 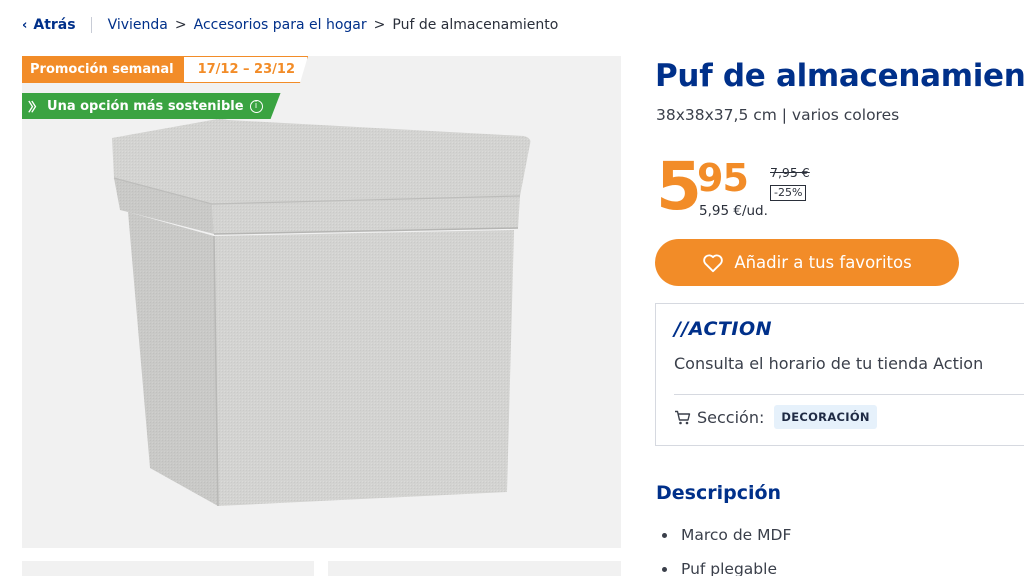 I want to click on eco-badge: 〉〉 Una opción más sostenible i, so click(x=151, y=106).